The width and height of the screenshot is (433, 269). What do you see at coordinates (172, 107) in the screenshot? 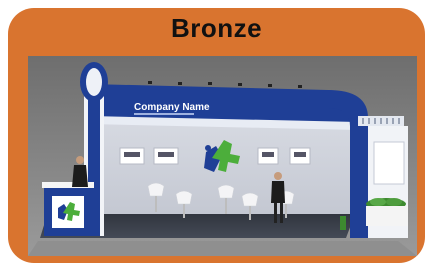
I see `booth-header-text: Company Name` at bounding box center [172, 107].